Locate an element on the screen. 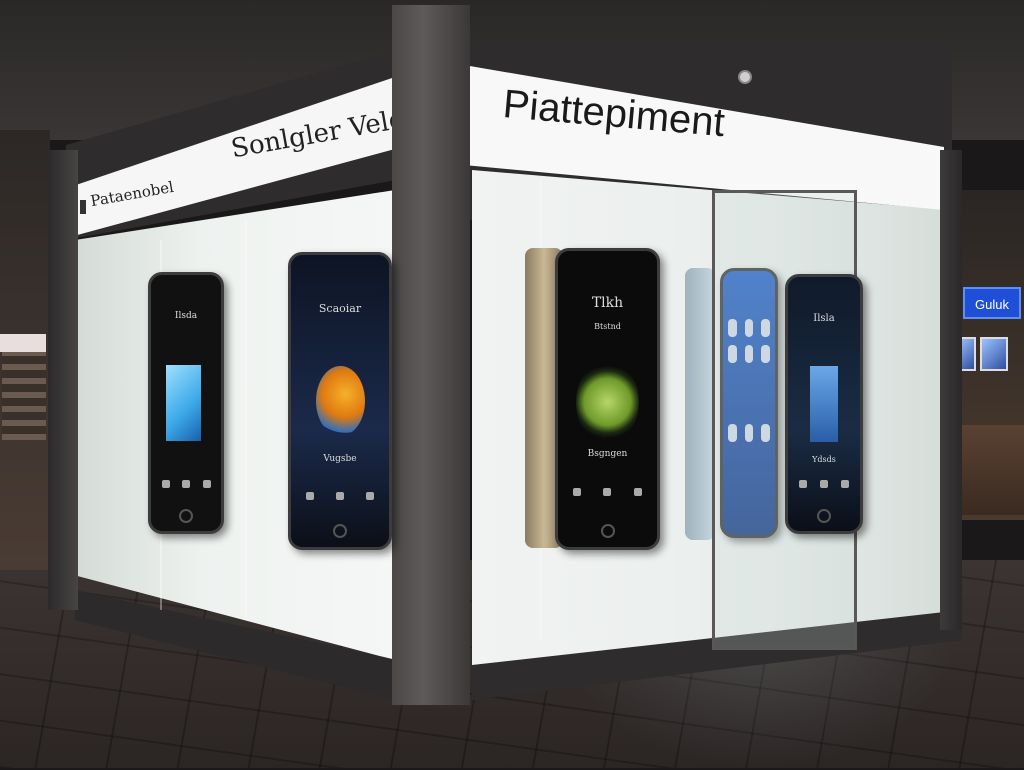 This screenshot has height=770, width=1024. phone-display-2: Scaoiar Vugsbe is located at coordinates (340, 401).